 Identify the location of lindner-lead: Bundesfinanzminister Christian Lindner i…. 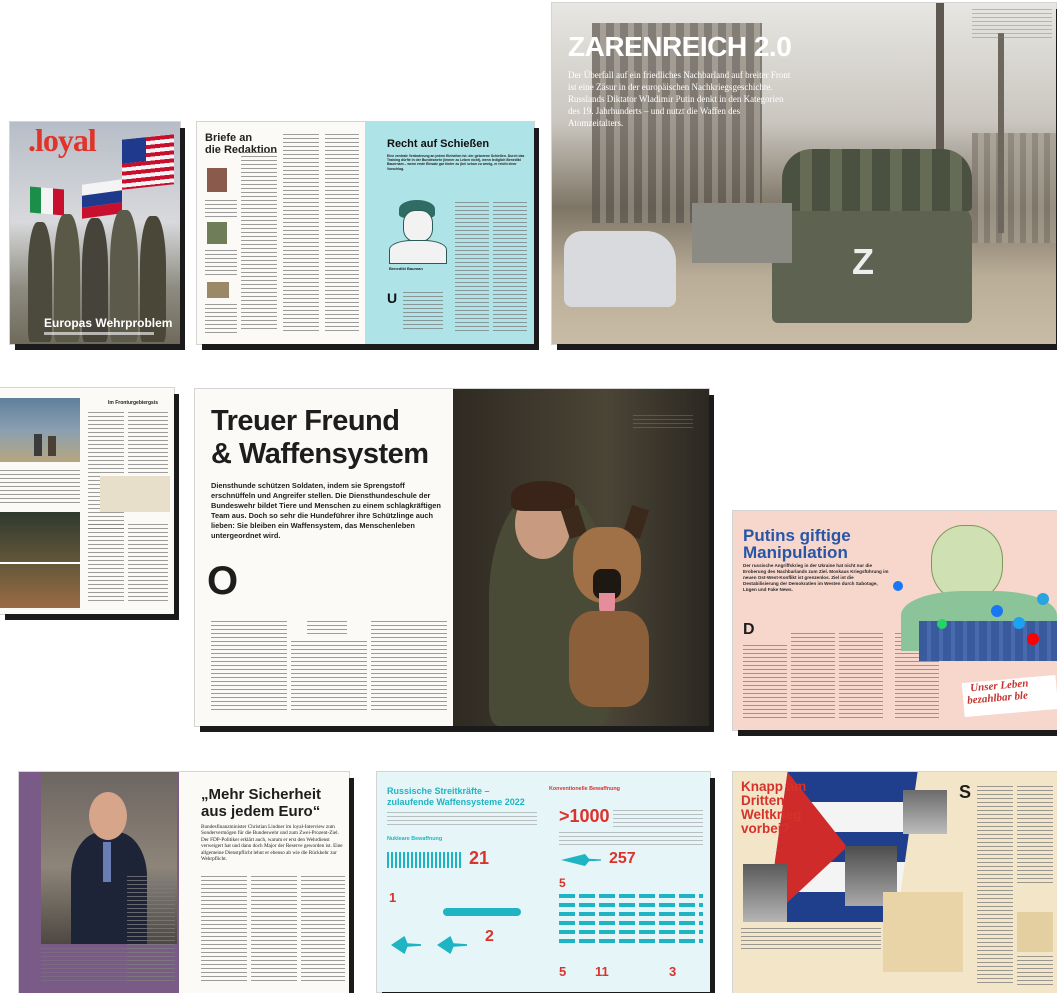
(272, 843).